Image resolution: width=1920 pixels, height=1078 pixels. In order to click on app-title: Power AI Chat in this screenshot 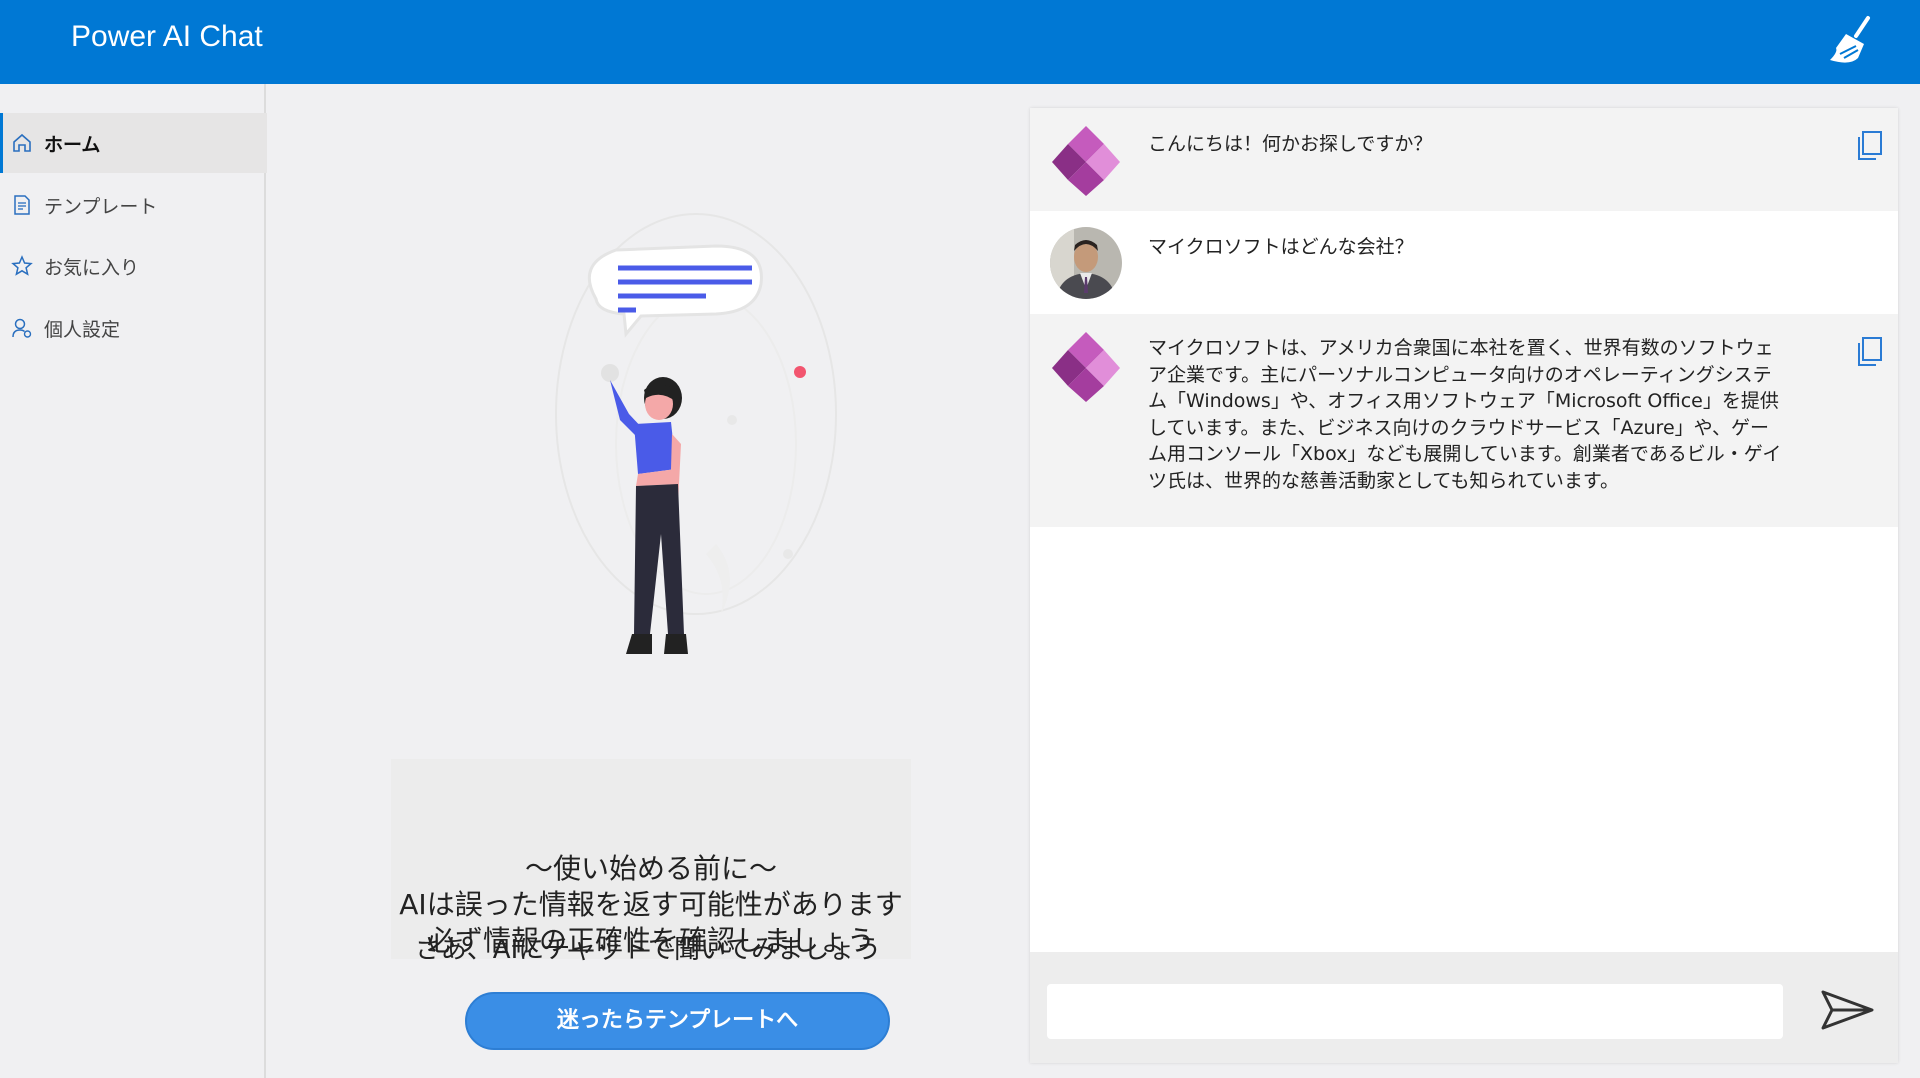, I will do `click(167, 36)`.